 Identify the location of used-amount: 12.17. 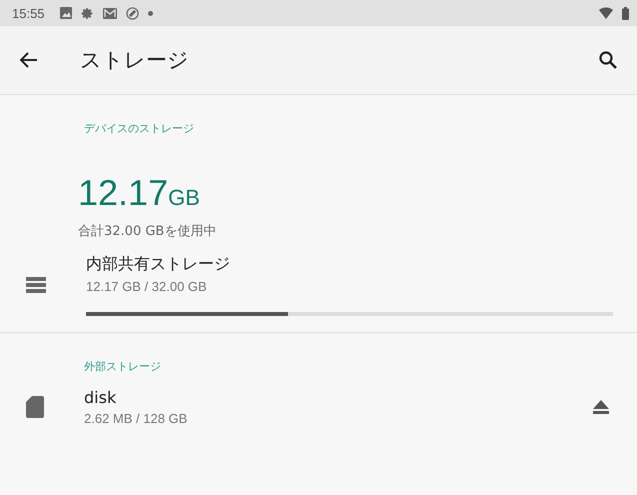
(123, 193).